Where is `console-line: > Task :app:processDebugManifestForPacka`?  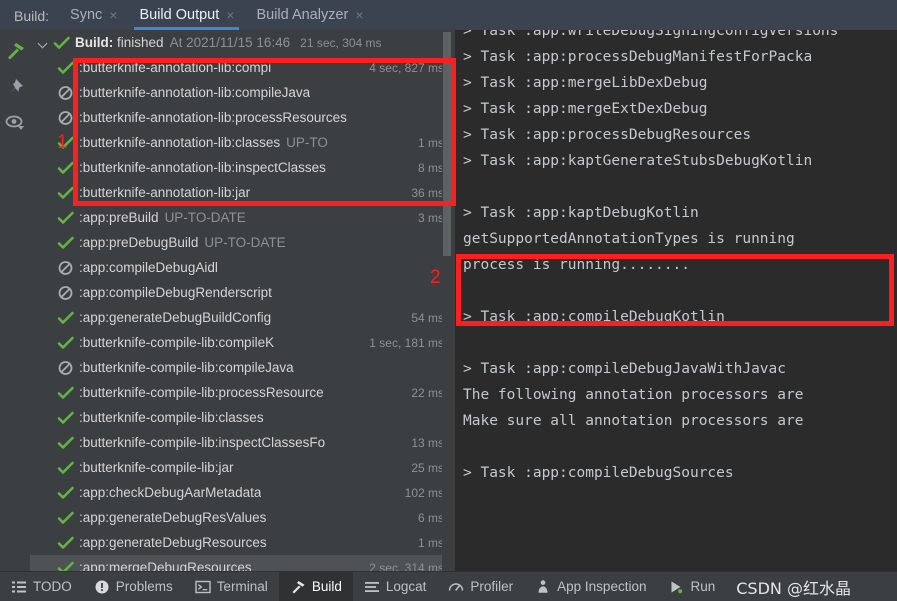
console-line: > Task :app:processDebugManifestForPacka is located at coordinates (638, 57).